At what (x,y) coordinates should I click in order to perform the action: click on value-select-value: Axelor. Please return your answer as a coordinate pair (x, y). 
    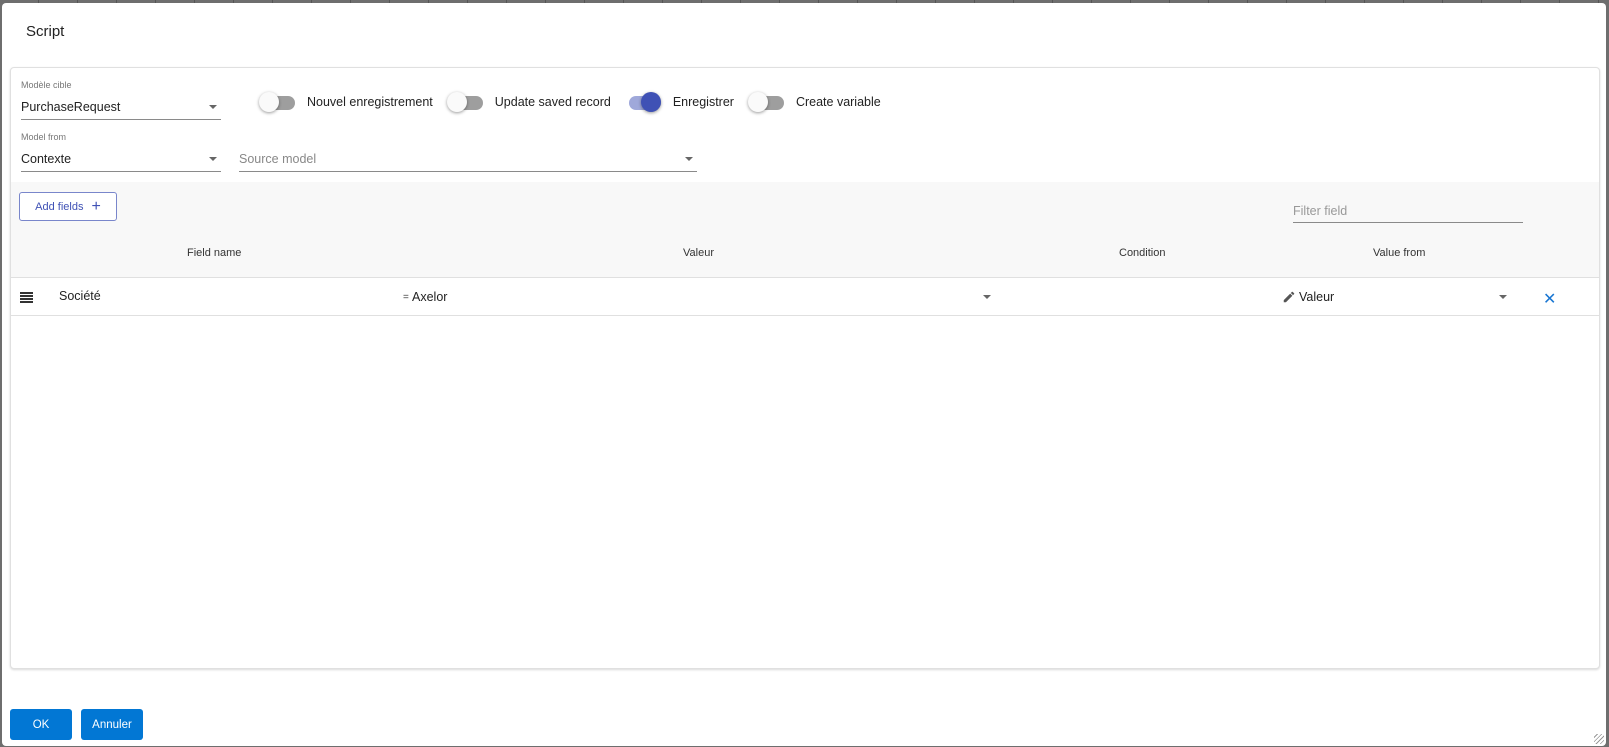
    Looking at the image, I should click on (430, 297).